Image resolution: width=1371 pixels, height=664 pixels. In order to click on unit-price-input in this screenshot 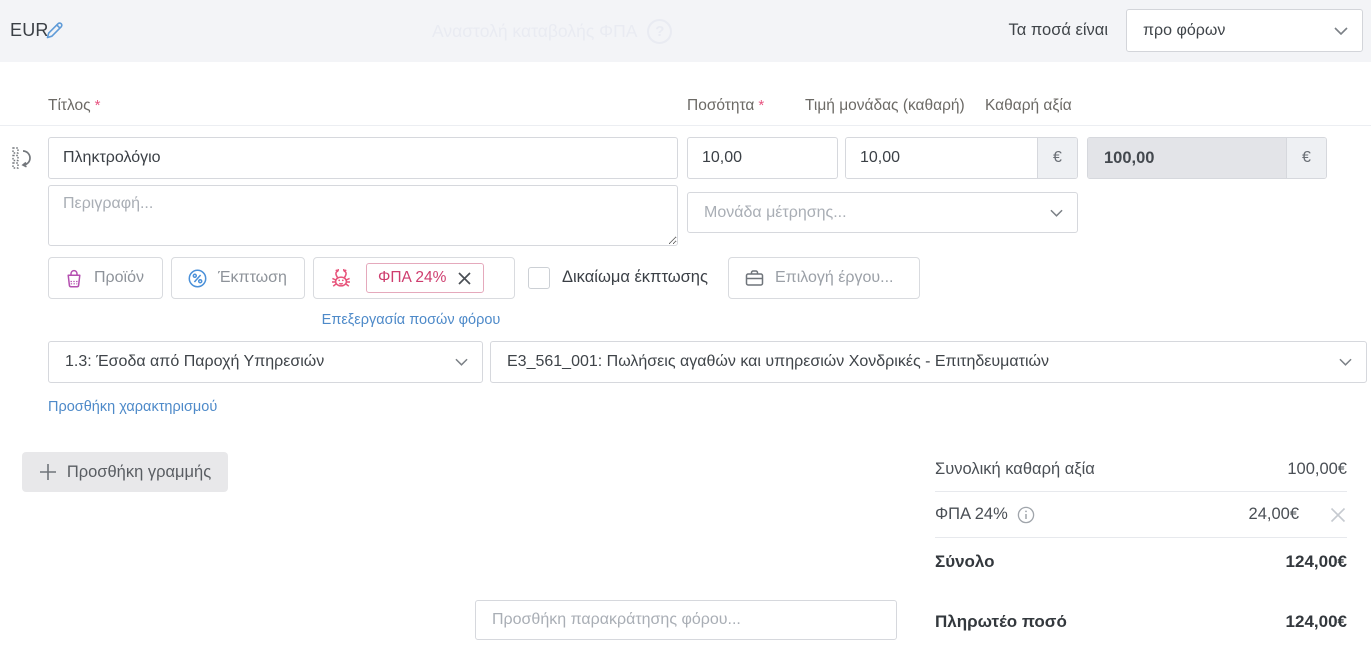, I will do `click(941, 158)`.